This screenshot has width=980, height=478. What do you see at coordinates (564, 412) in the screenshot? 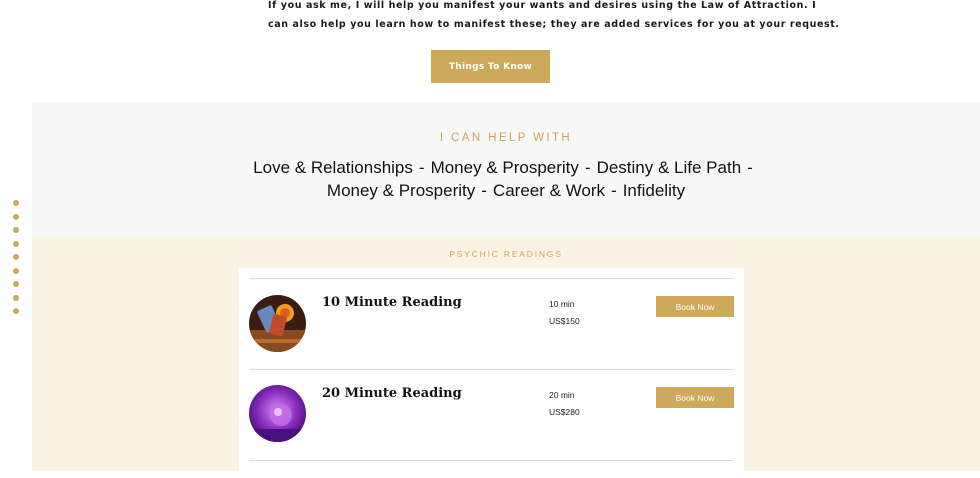
I see `service-price: US$280` at bounding box center [564, 412].